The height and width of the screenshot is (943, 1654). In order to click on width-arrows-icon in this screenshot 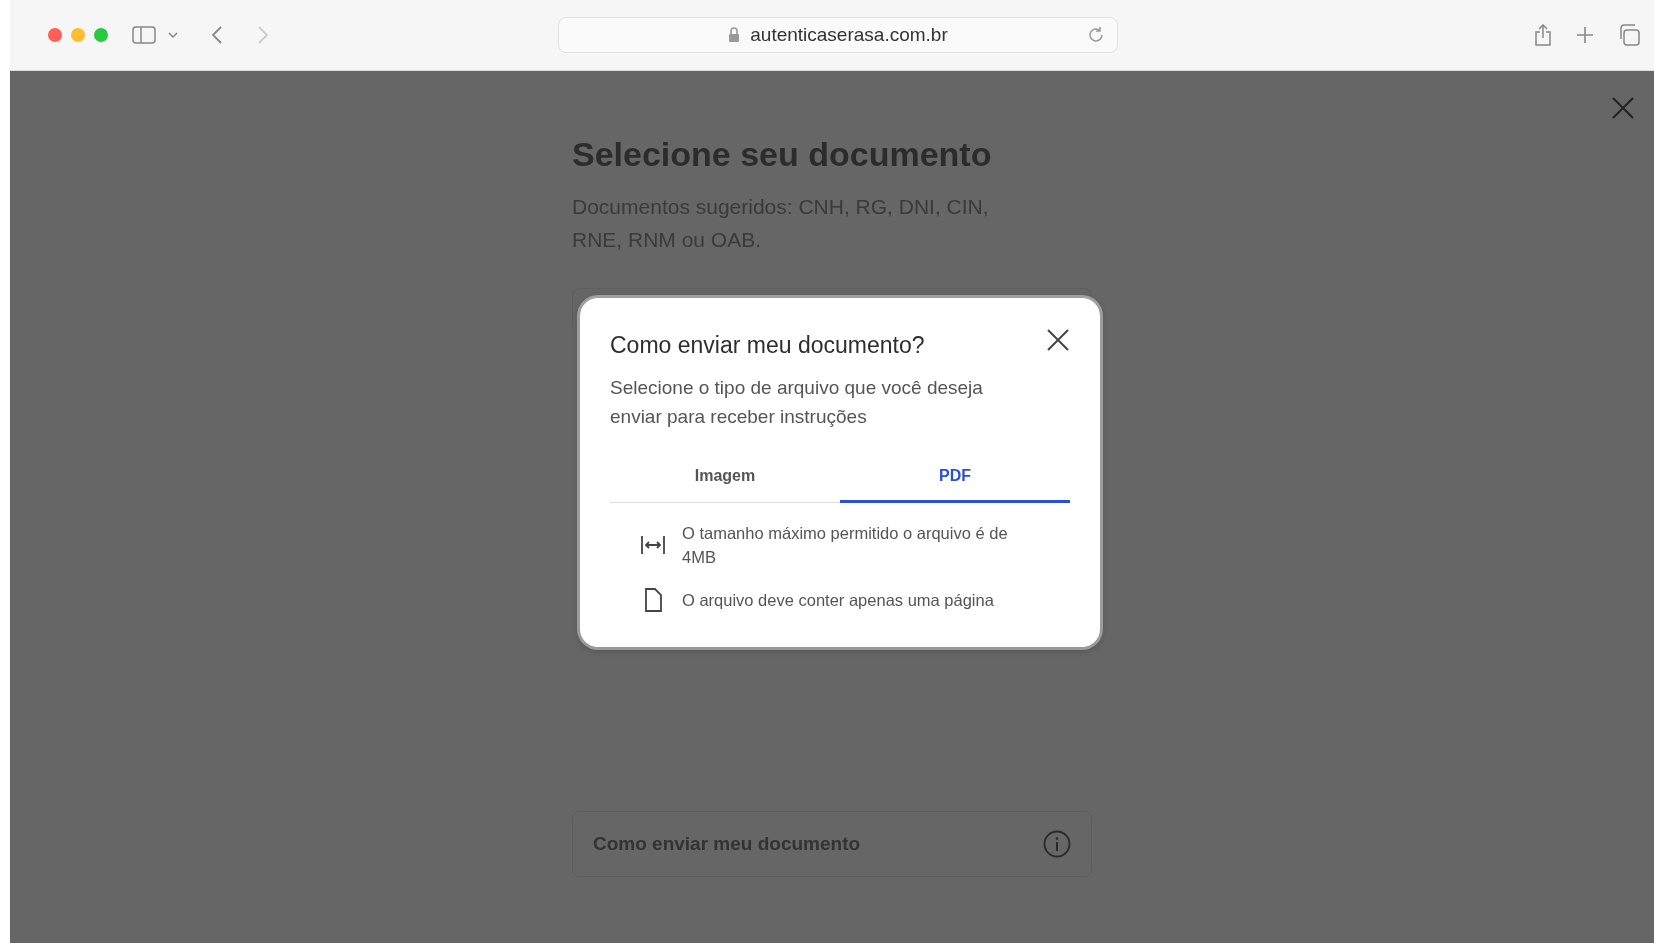, I will do `click(653, 545)`.